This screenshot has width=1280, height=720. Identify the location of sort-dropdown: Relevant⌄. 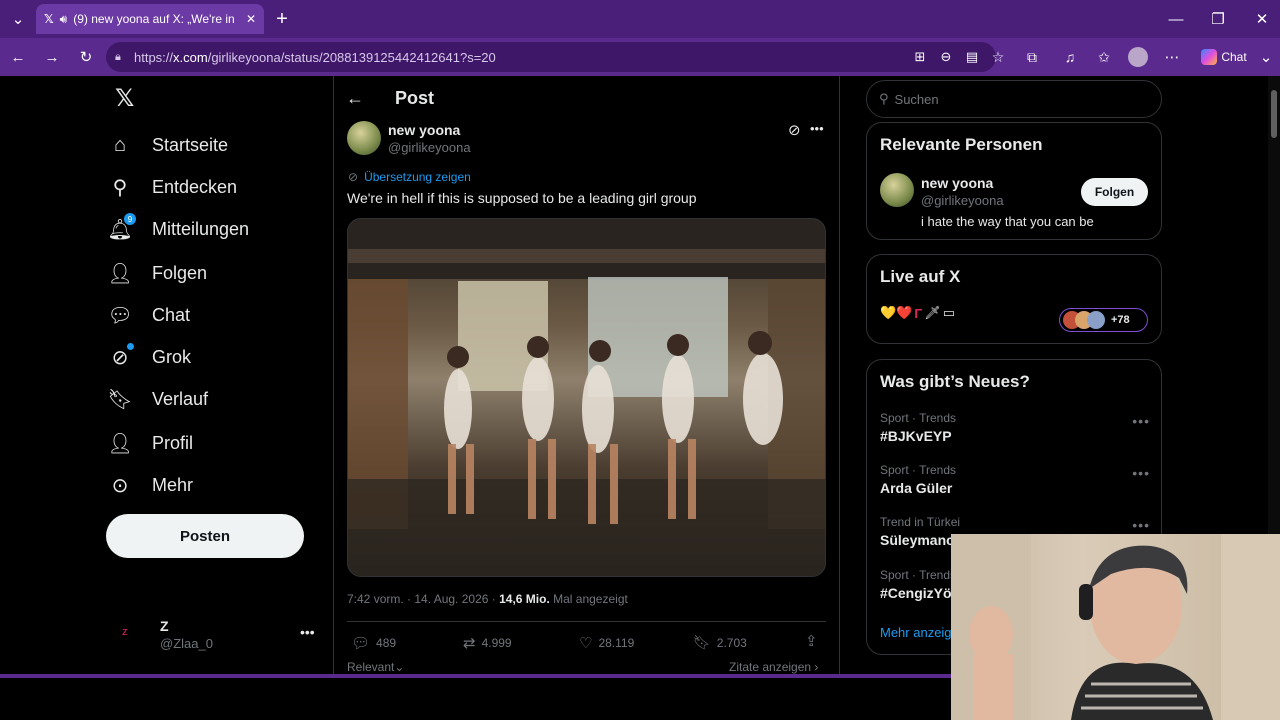
(375, 667).